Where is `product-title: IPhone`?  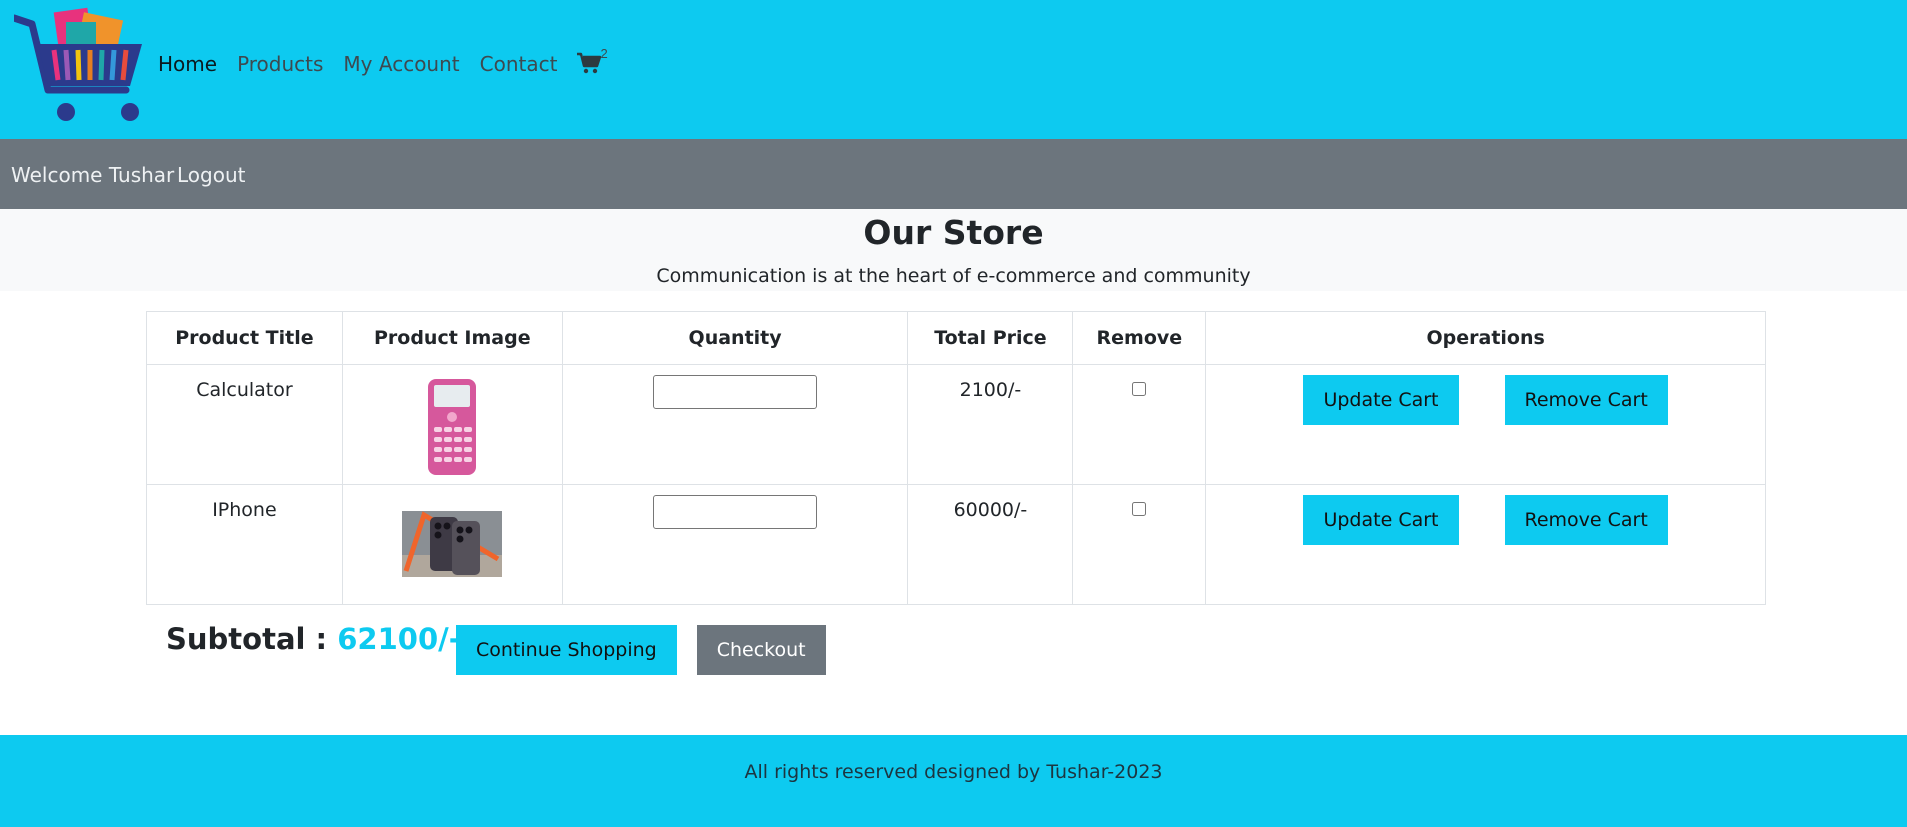
product-title: IPhone is located at coordinates (244, 544).